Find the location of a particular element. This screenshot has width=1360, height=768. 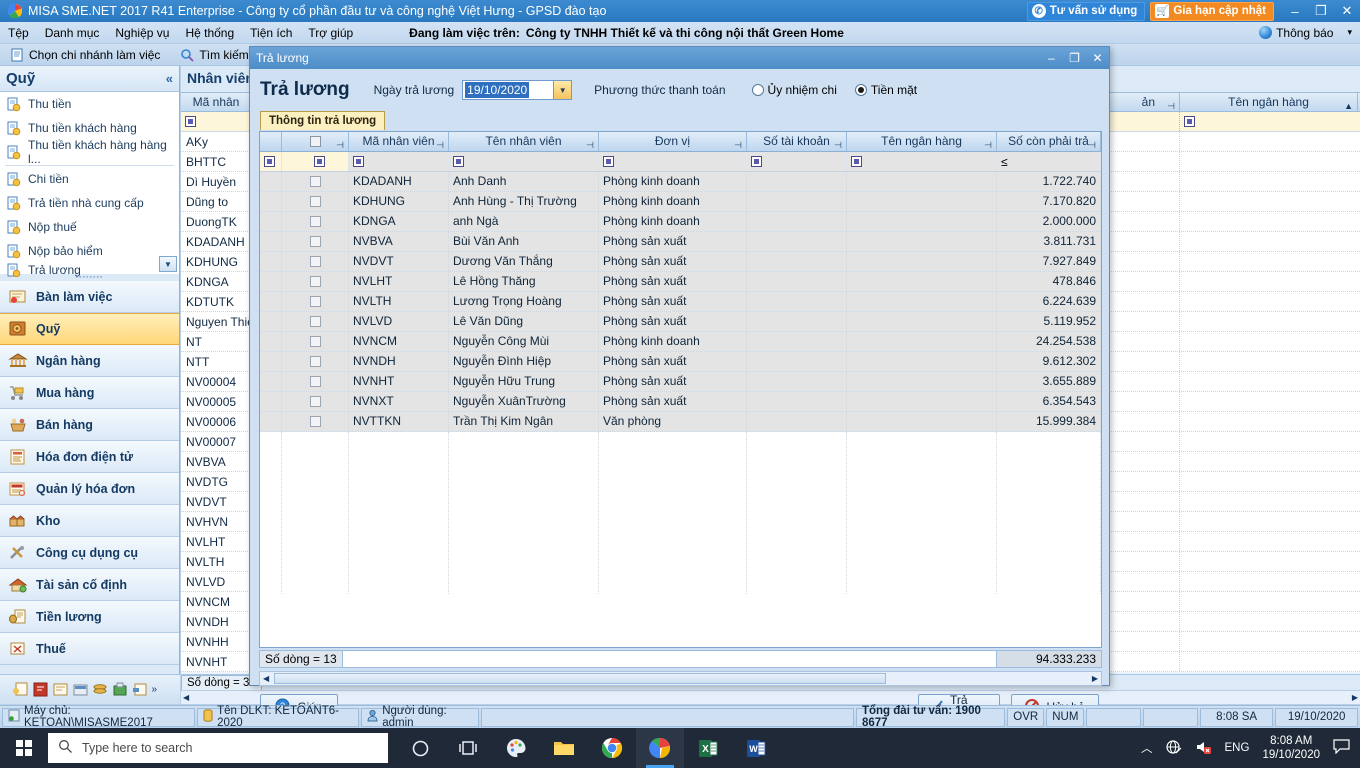

bg-column-ten-ngan-hang: Tên ngân hàng ▲ is located at coordinates (1269, 102).